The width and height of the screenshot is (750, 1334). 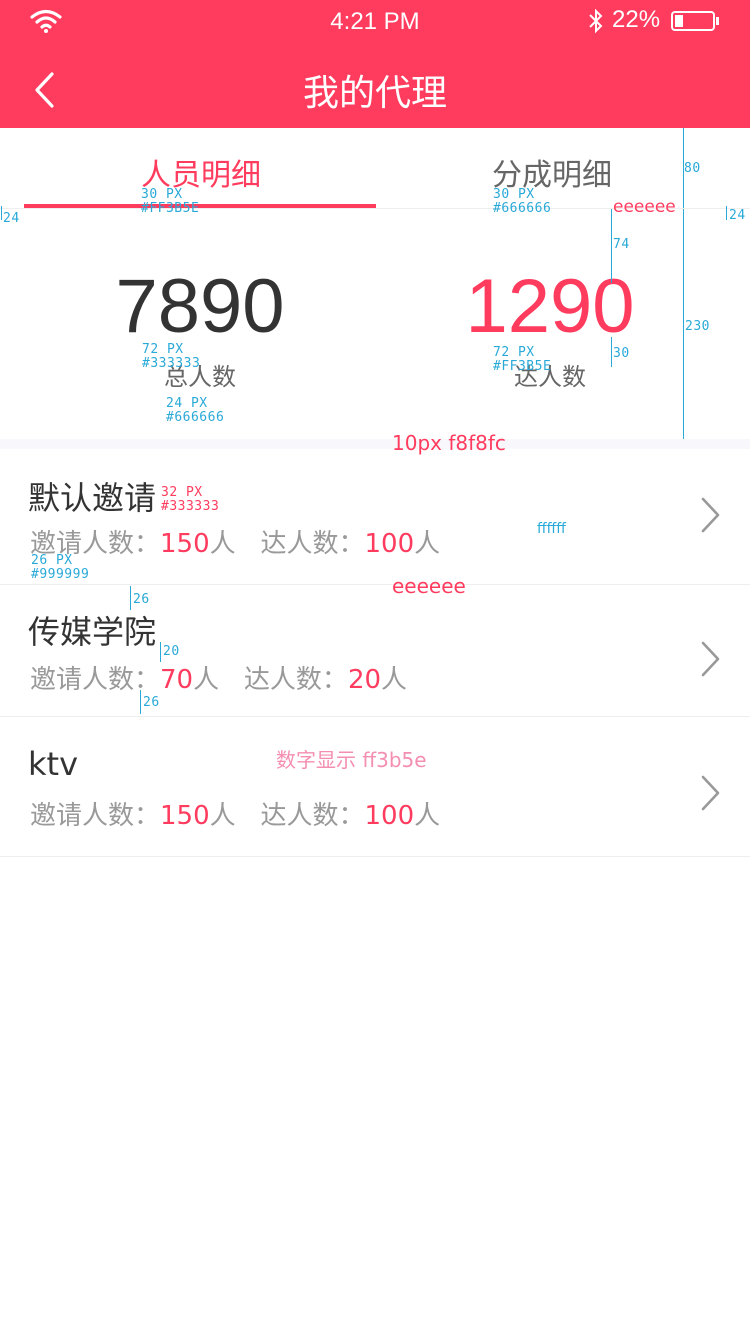 I want to click on spec-number-size-2: 72 PX, so click(x=514, y=352).